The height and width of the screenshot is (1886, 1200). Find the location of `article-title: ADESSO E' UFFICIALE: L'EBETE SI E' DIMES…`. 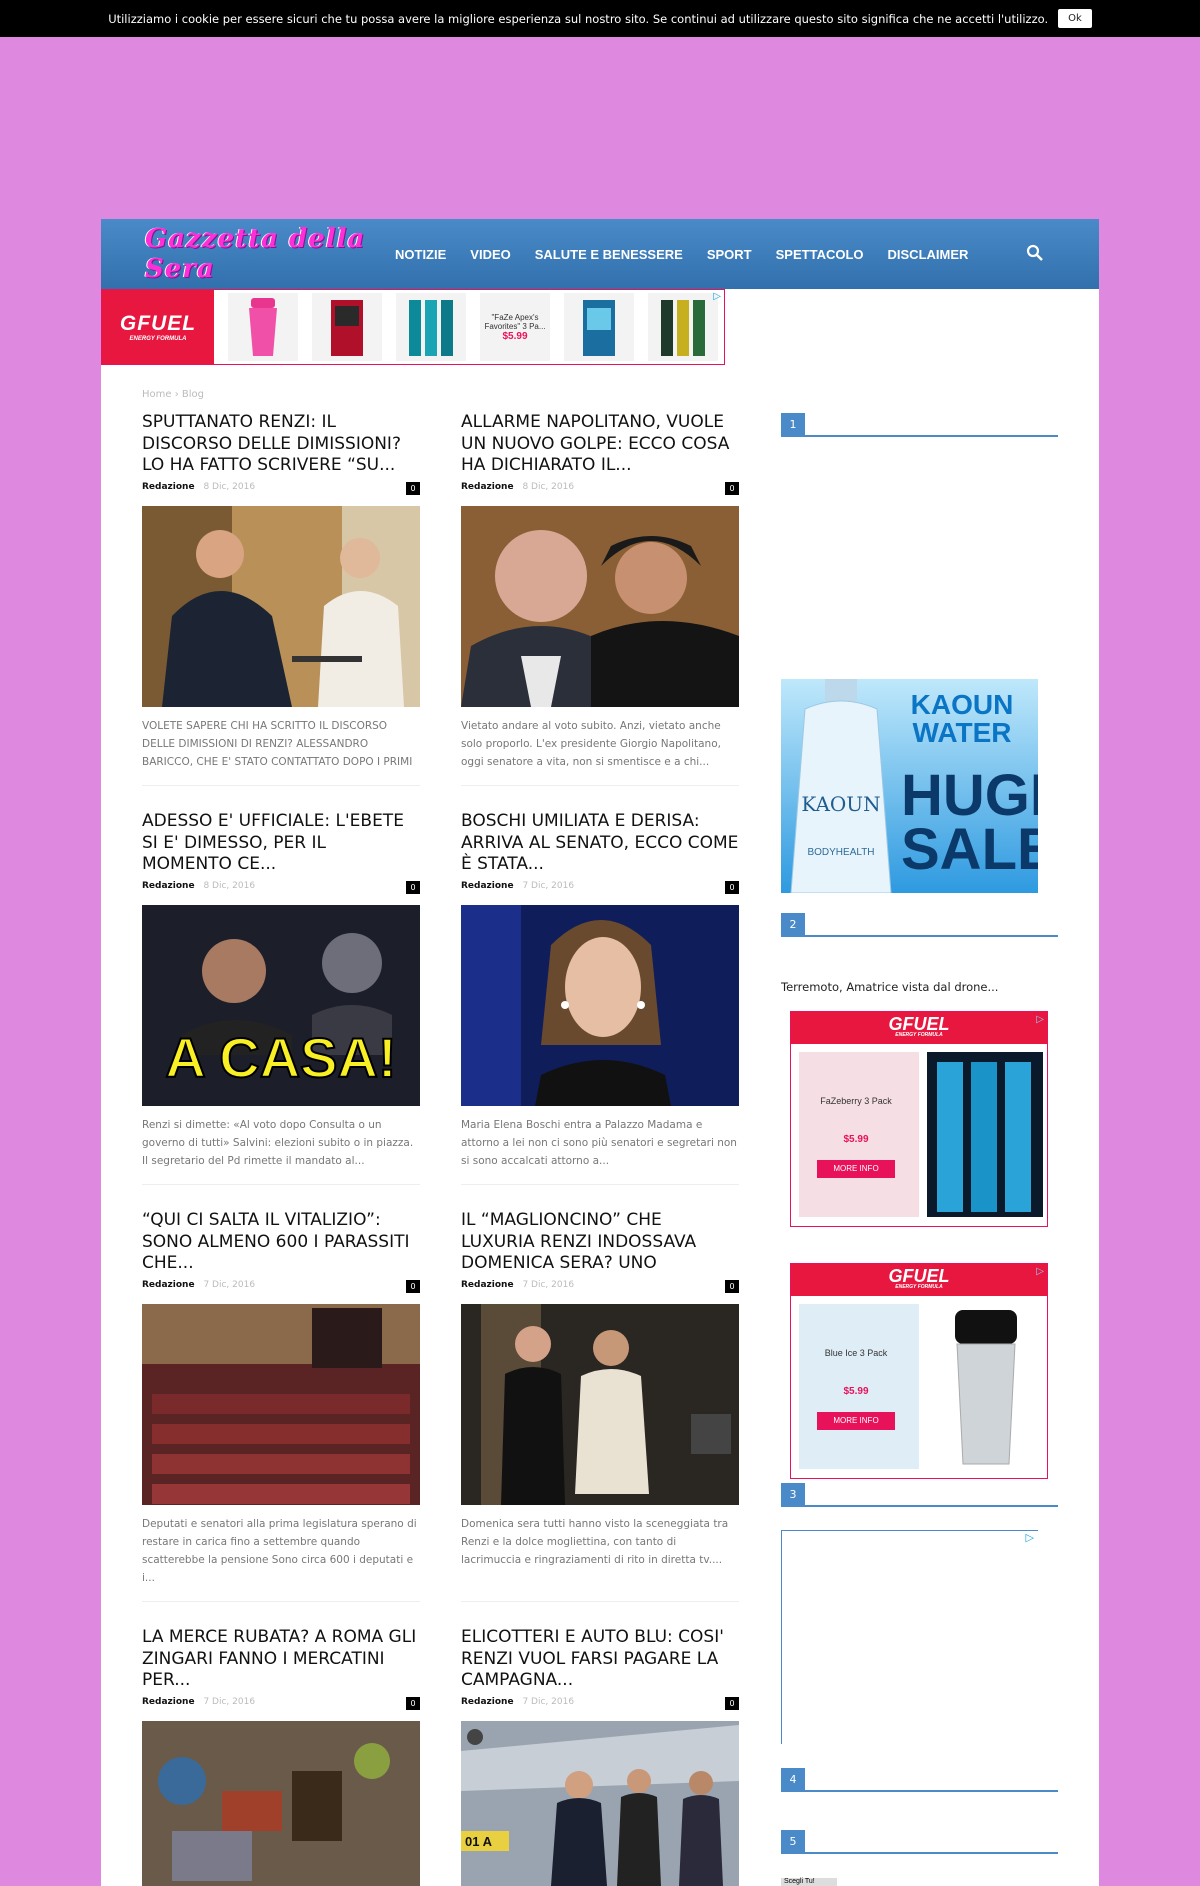

article-title: ADESSO E' UFFICIALE: L'EBETE SI E' DIMES… is located at coordinates (281, 844).